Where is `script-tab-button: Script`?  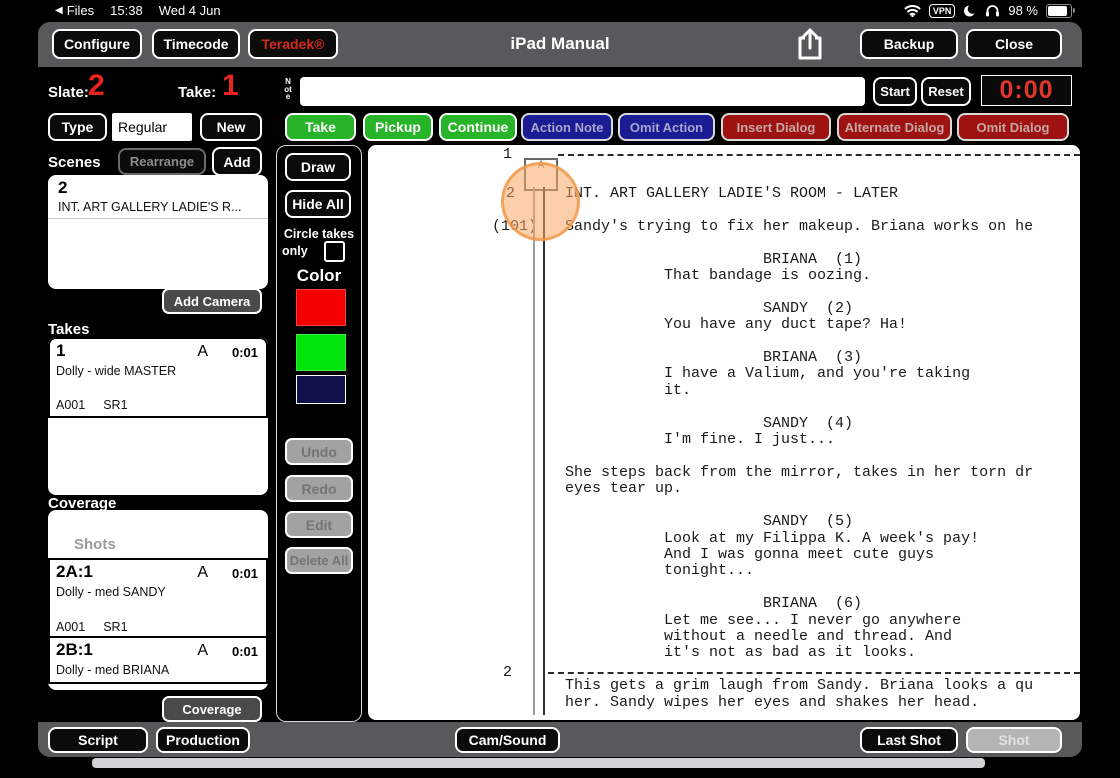 script-tab-button: Script is located at coordinates (98, 740).